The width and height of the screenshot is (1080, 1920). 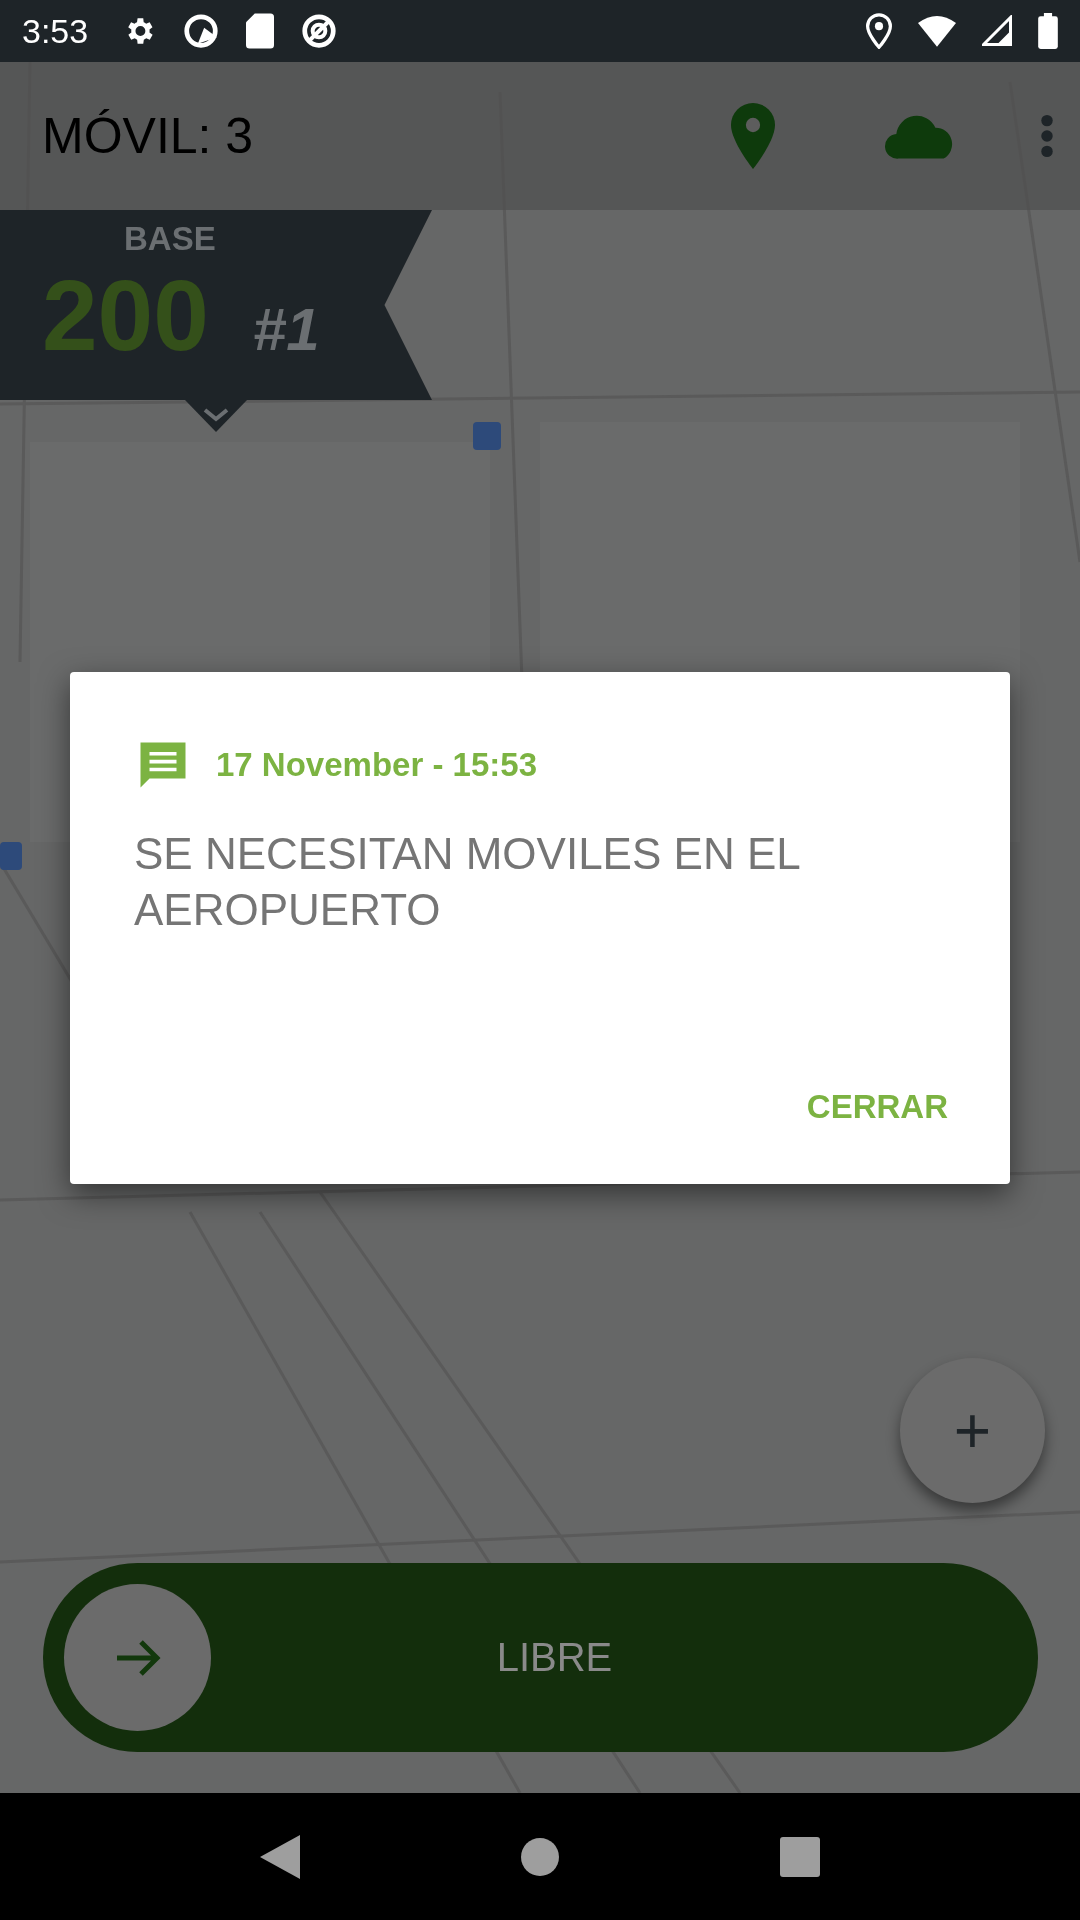 I want to click on map-pin-icon, so click(x=753, y=136).